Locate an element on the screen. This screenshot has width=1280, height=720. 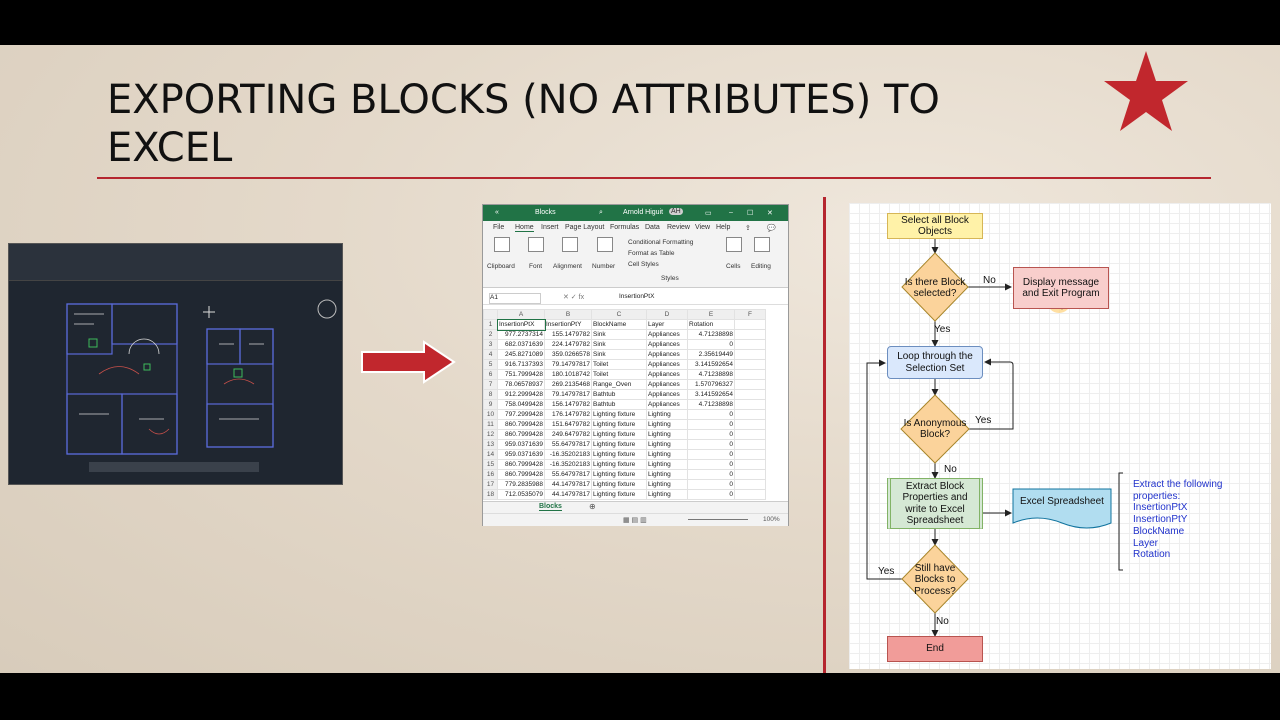
view-buttons-icon: ▦ ▤ ▥ is located at coordinates (635, 520).